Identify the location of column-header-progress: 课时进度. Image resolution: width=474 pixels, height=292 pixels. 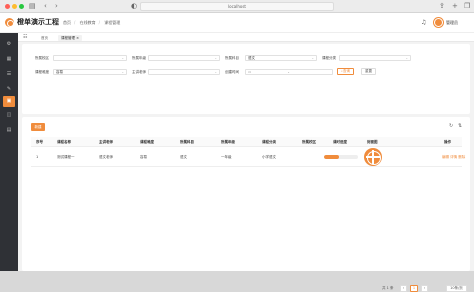
(340, 142).